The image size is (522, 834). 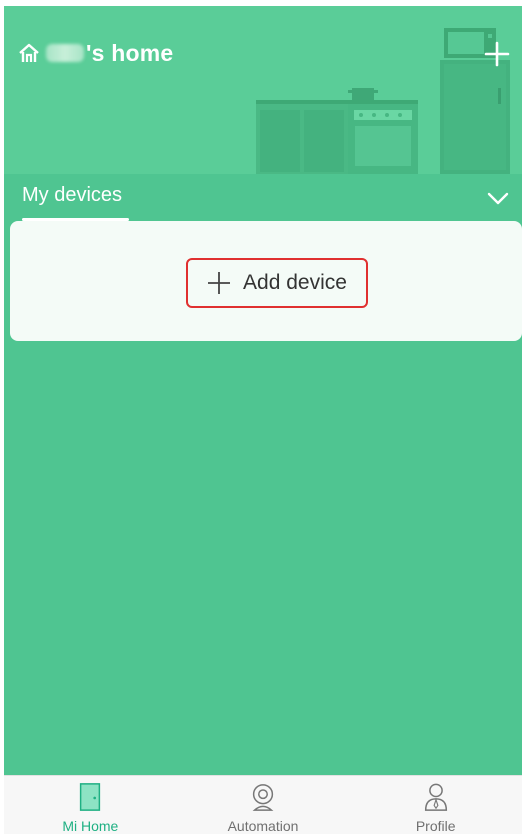 I want to click on door-icon, so click(x=90, y=797).